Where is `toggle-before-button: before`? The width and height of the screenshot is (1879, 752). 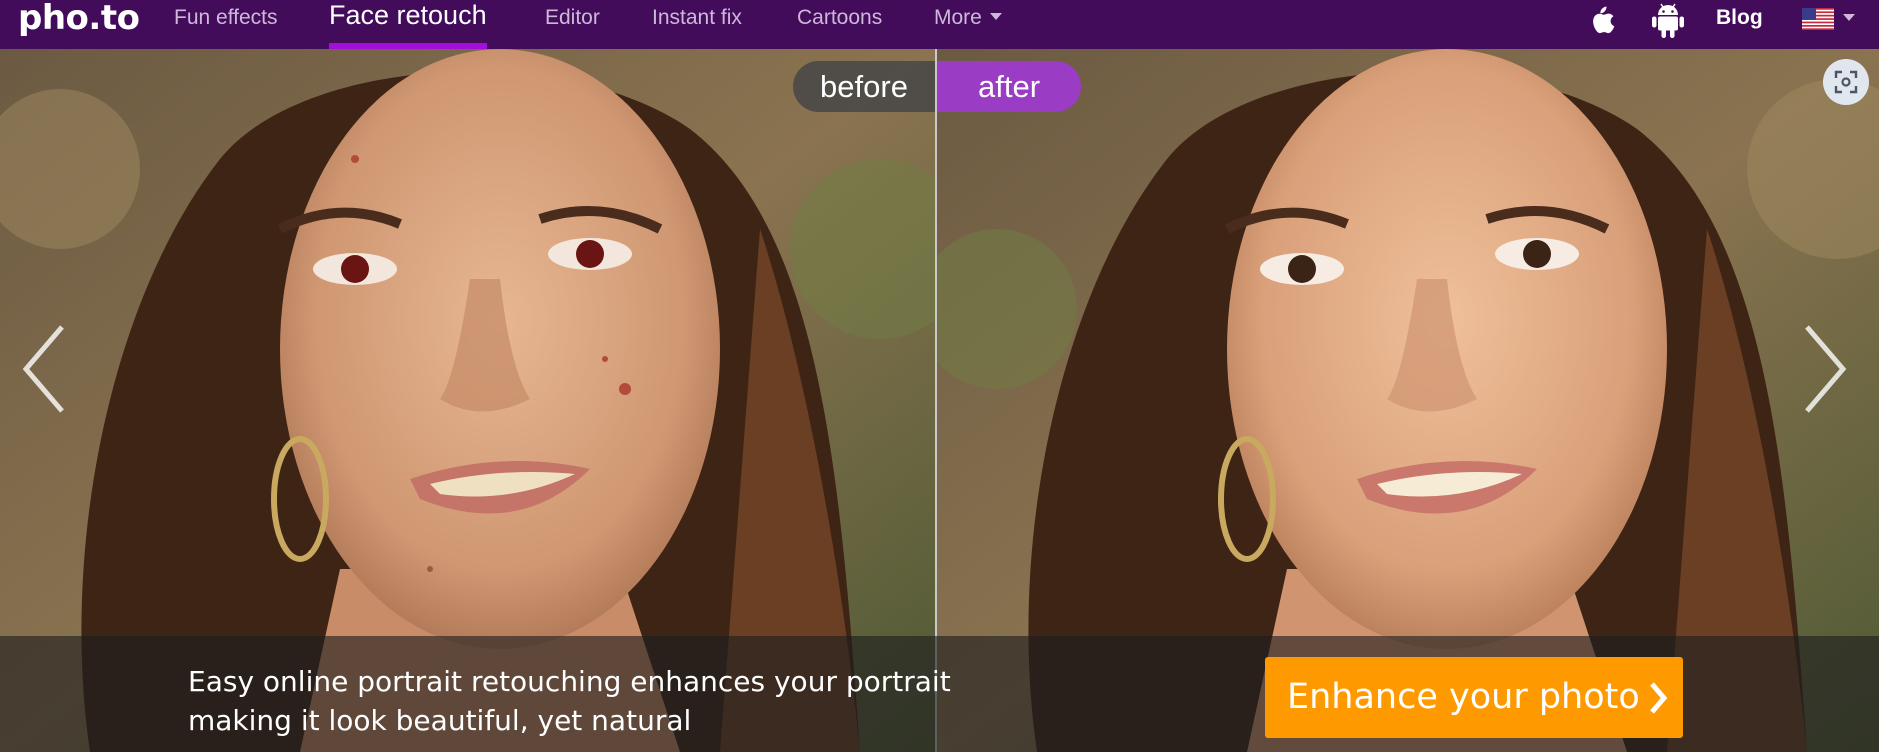
toggle-before-button: before is located at coordinates (864, 86).